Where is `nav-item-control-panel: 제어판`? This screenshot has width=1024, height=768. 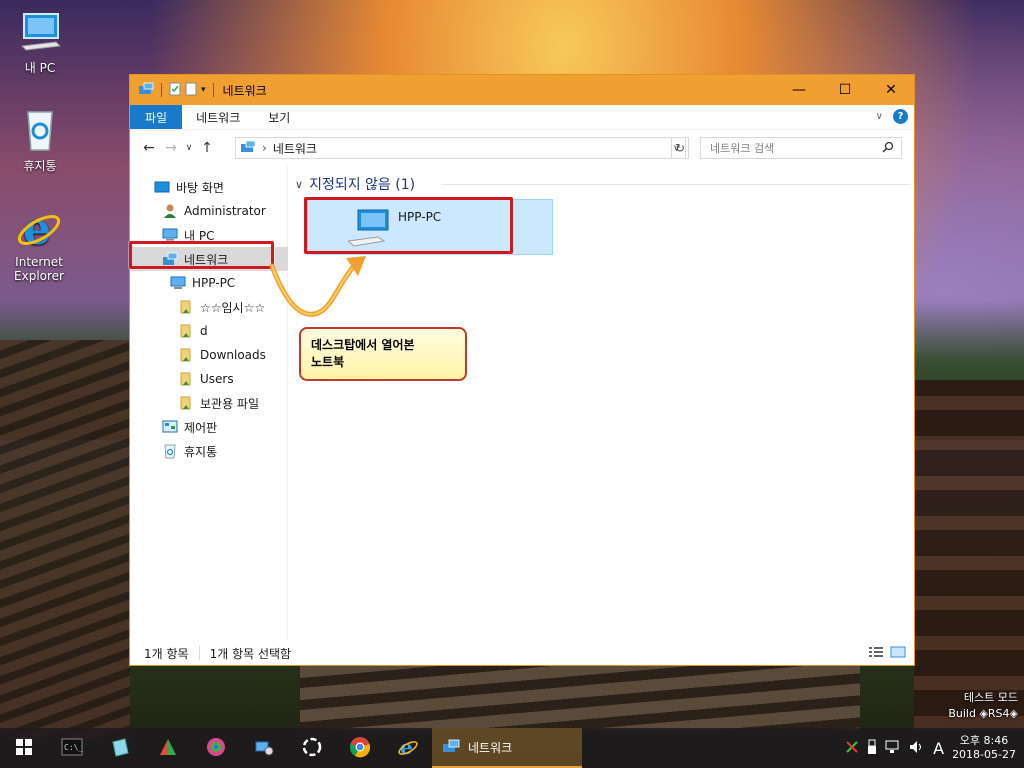
nav-item-control-panel: 제어판 is located at coordinates (209, 427).